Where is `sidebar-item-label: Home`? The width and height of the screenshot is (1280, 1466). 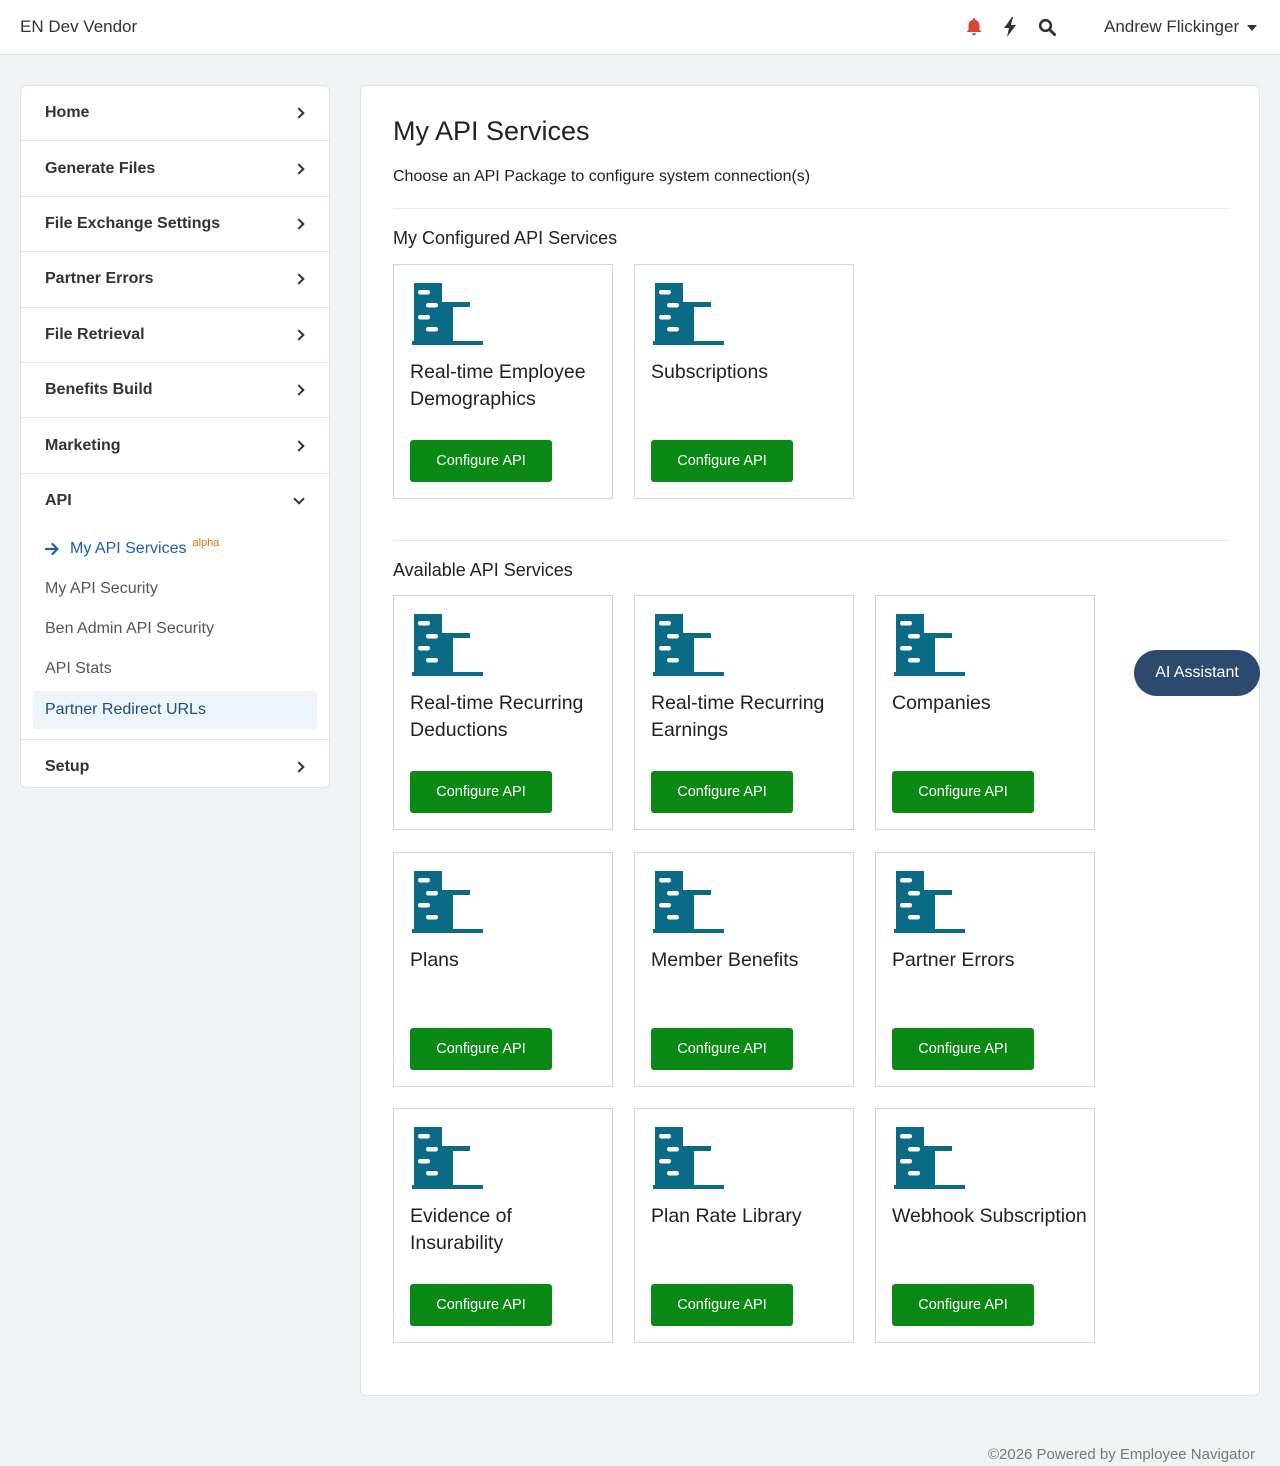 sidebar-item-label: Home is located at coordinates (67, 113).